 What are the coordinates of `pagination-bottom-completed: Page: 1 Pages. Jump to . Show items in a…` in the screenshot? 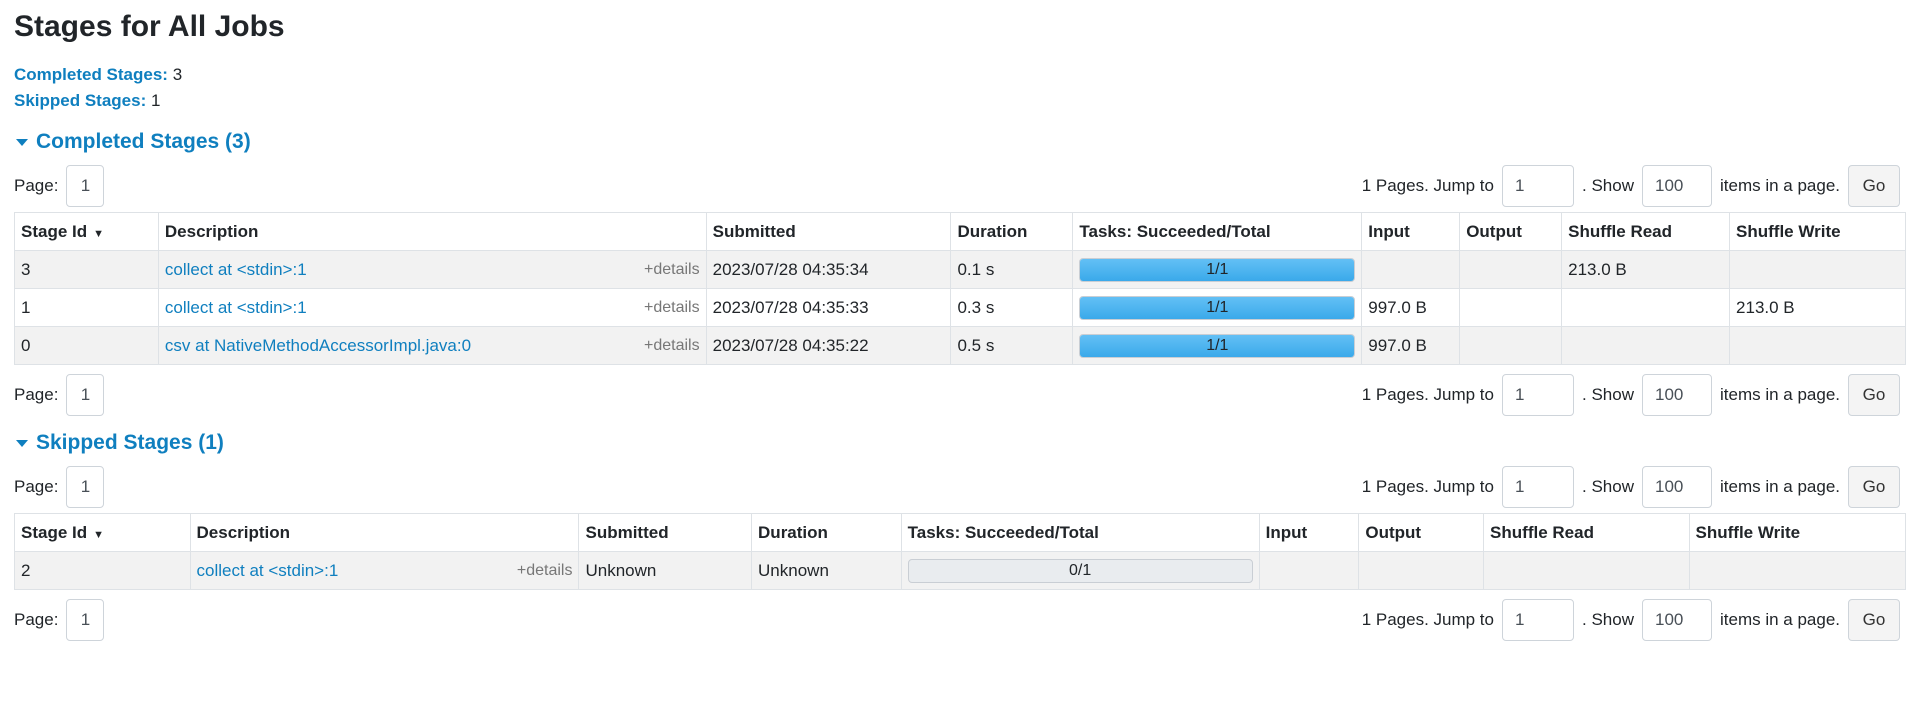 It's located at (957, 395).